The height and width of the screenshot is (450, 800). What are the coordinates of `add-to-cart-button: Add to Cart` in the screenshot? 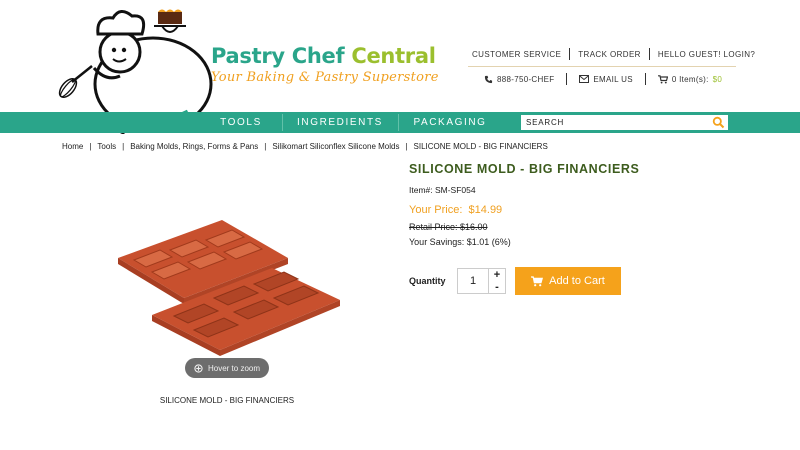 It's located at (568, 281).